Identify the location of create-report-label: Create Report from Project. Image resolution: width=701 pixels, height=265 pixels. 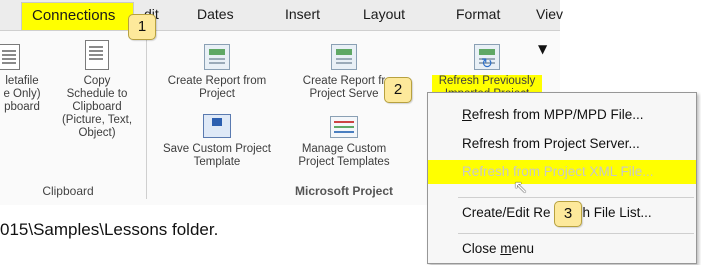
(217, 87).